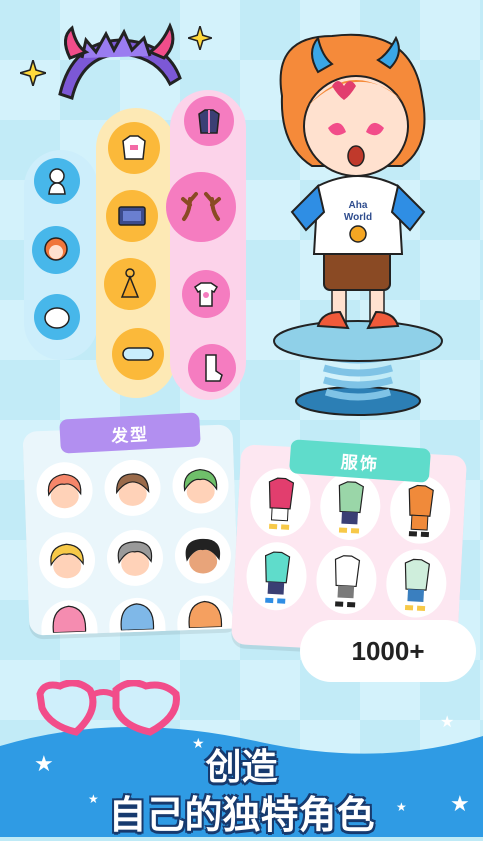  Describe the element at coordinates (358, 217) in the screenshot. I see `shirt-text: World` at that location.